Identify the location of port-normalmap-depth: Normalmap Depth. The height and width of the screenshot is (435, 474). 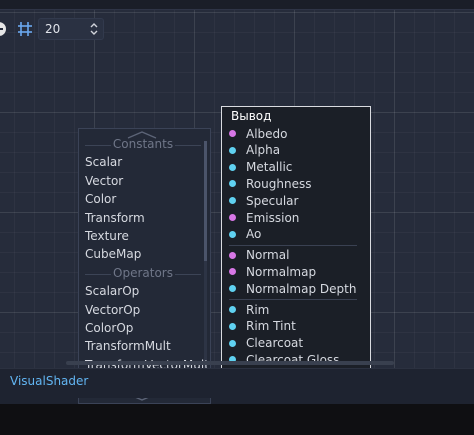
(292, 288).